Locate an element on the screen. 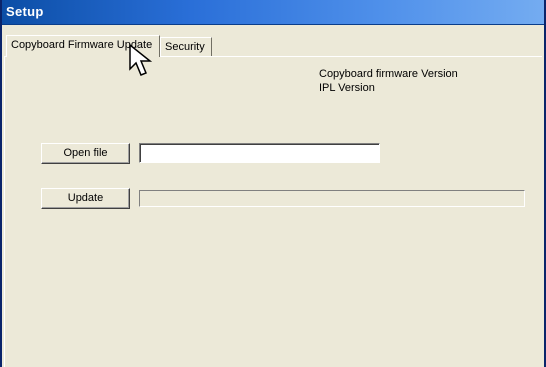 The width and height of the screenshot is (546, 367). open-file-button-label: Open file is located at coordinates (85, 153).